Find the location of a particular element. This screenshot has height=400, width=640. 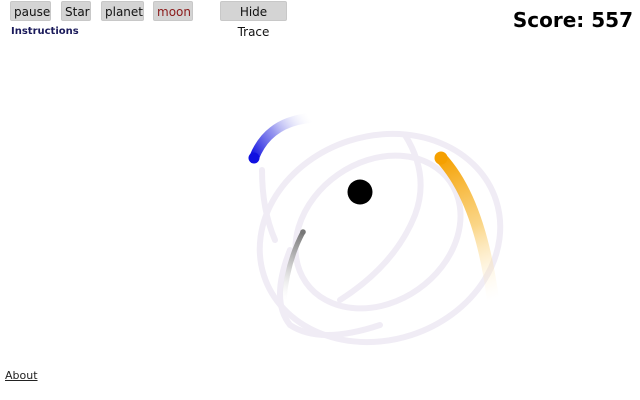

pause-button: pause is located at coordinates (30, 11).